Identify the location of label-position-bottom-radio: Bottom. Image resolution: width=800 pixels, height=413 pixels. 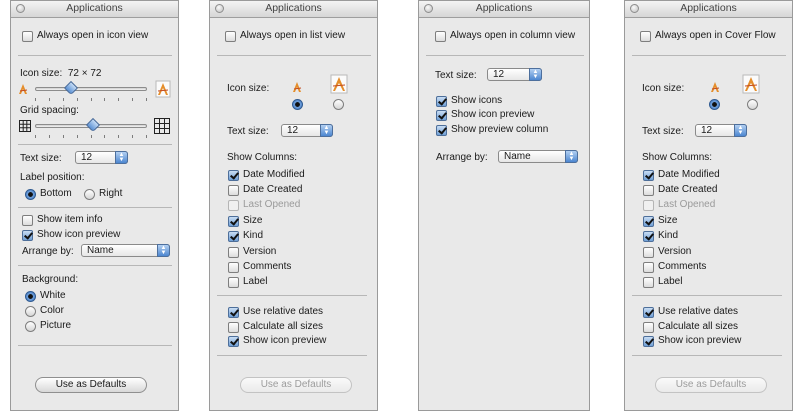
(48, 194).